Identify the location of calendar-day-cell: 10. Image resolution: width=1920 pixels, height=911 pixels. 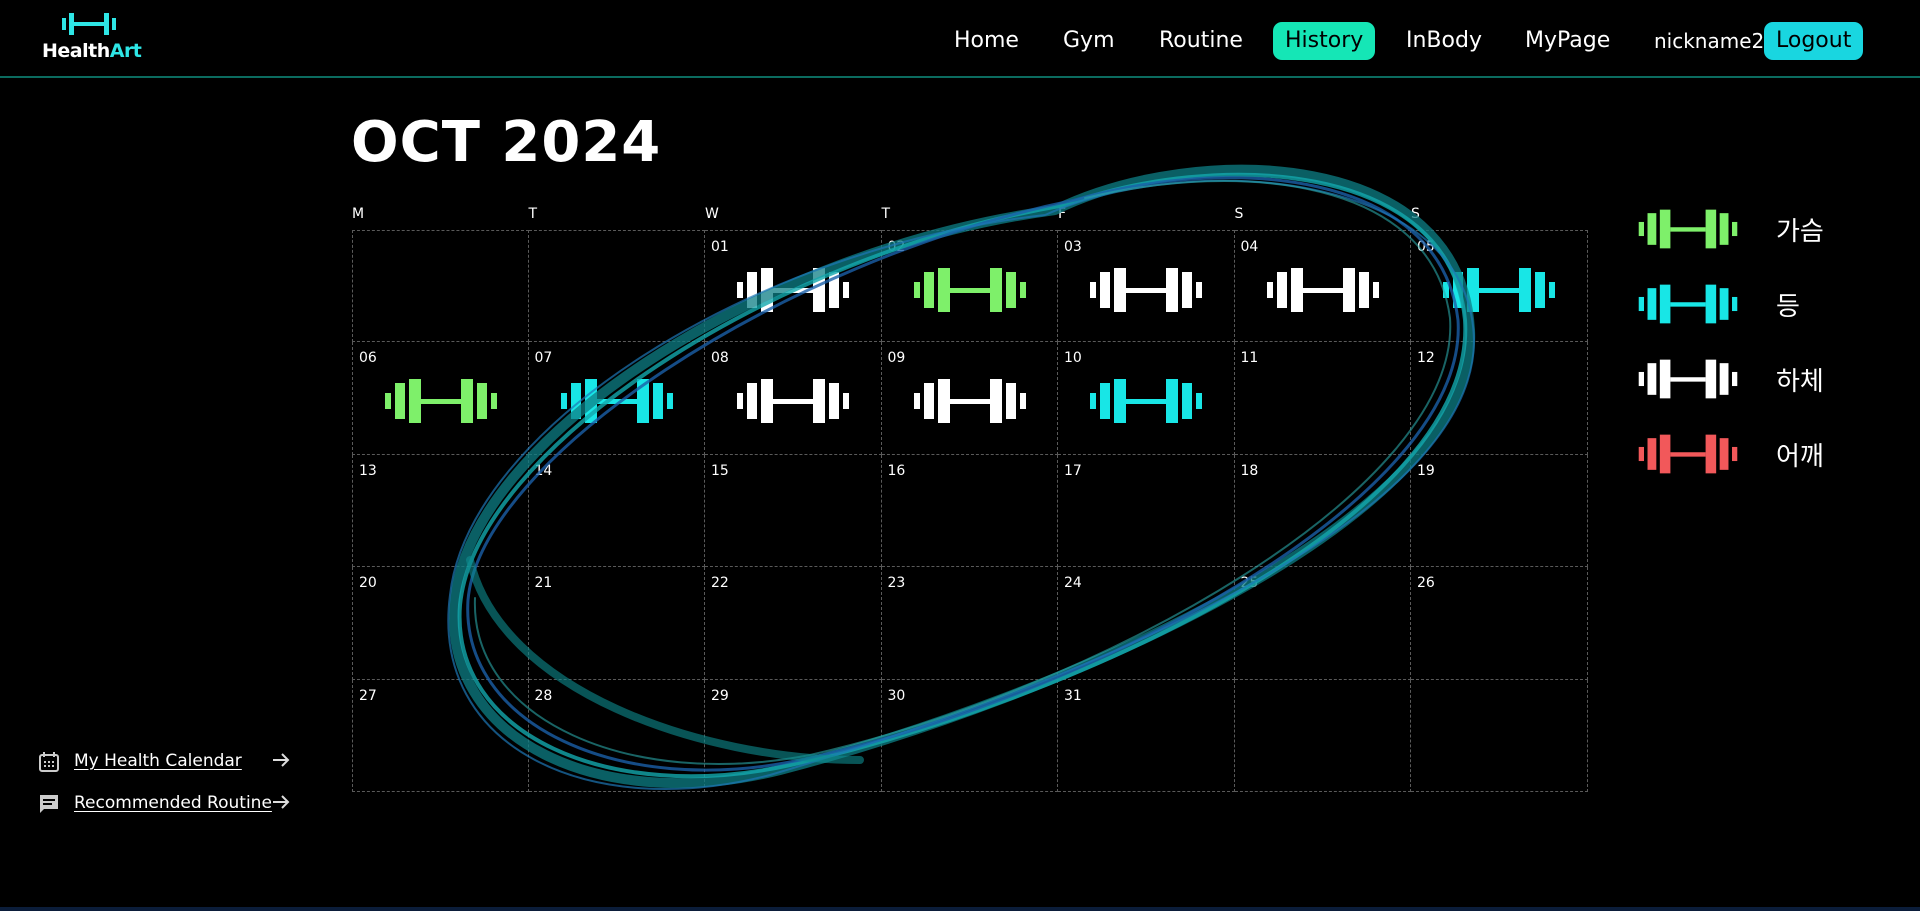
(1146, 398).